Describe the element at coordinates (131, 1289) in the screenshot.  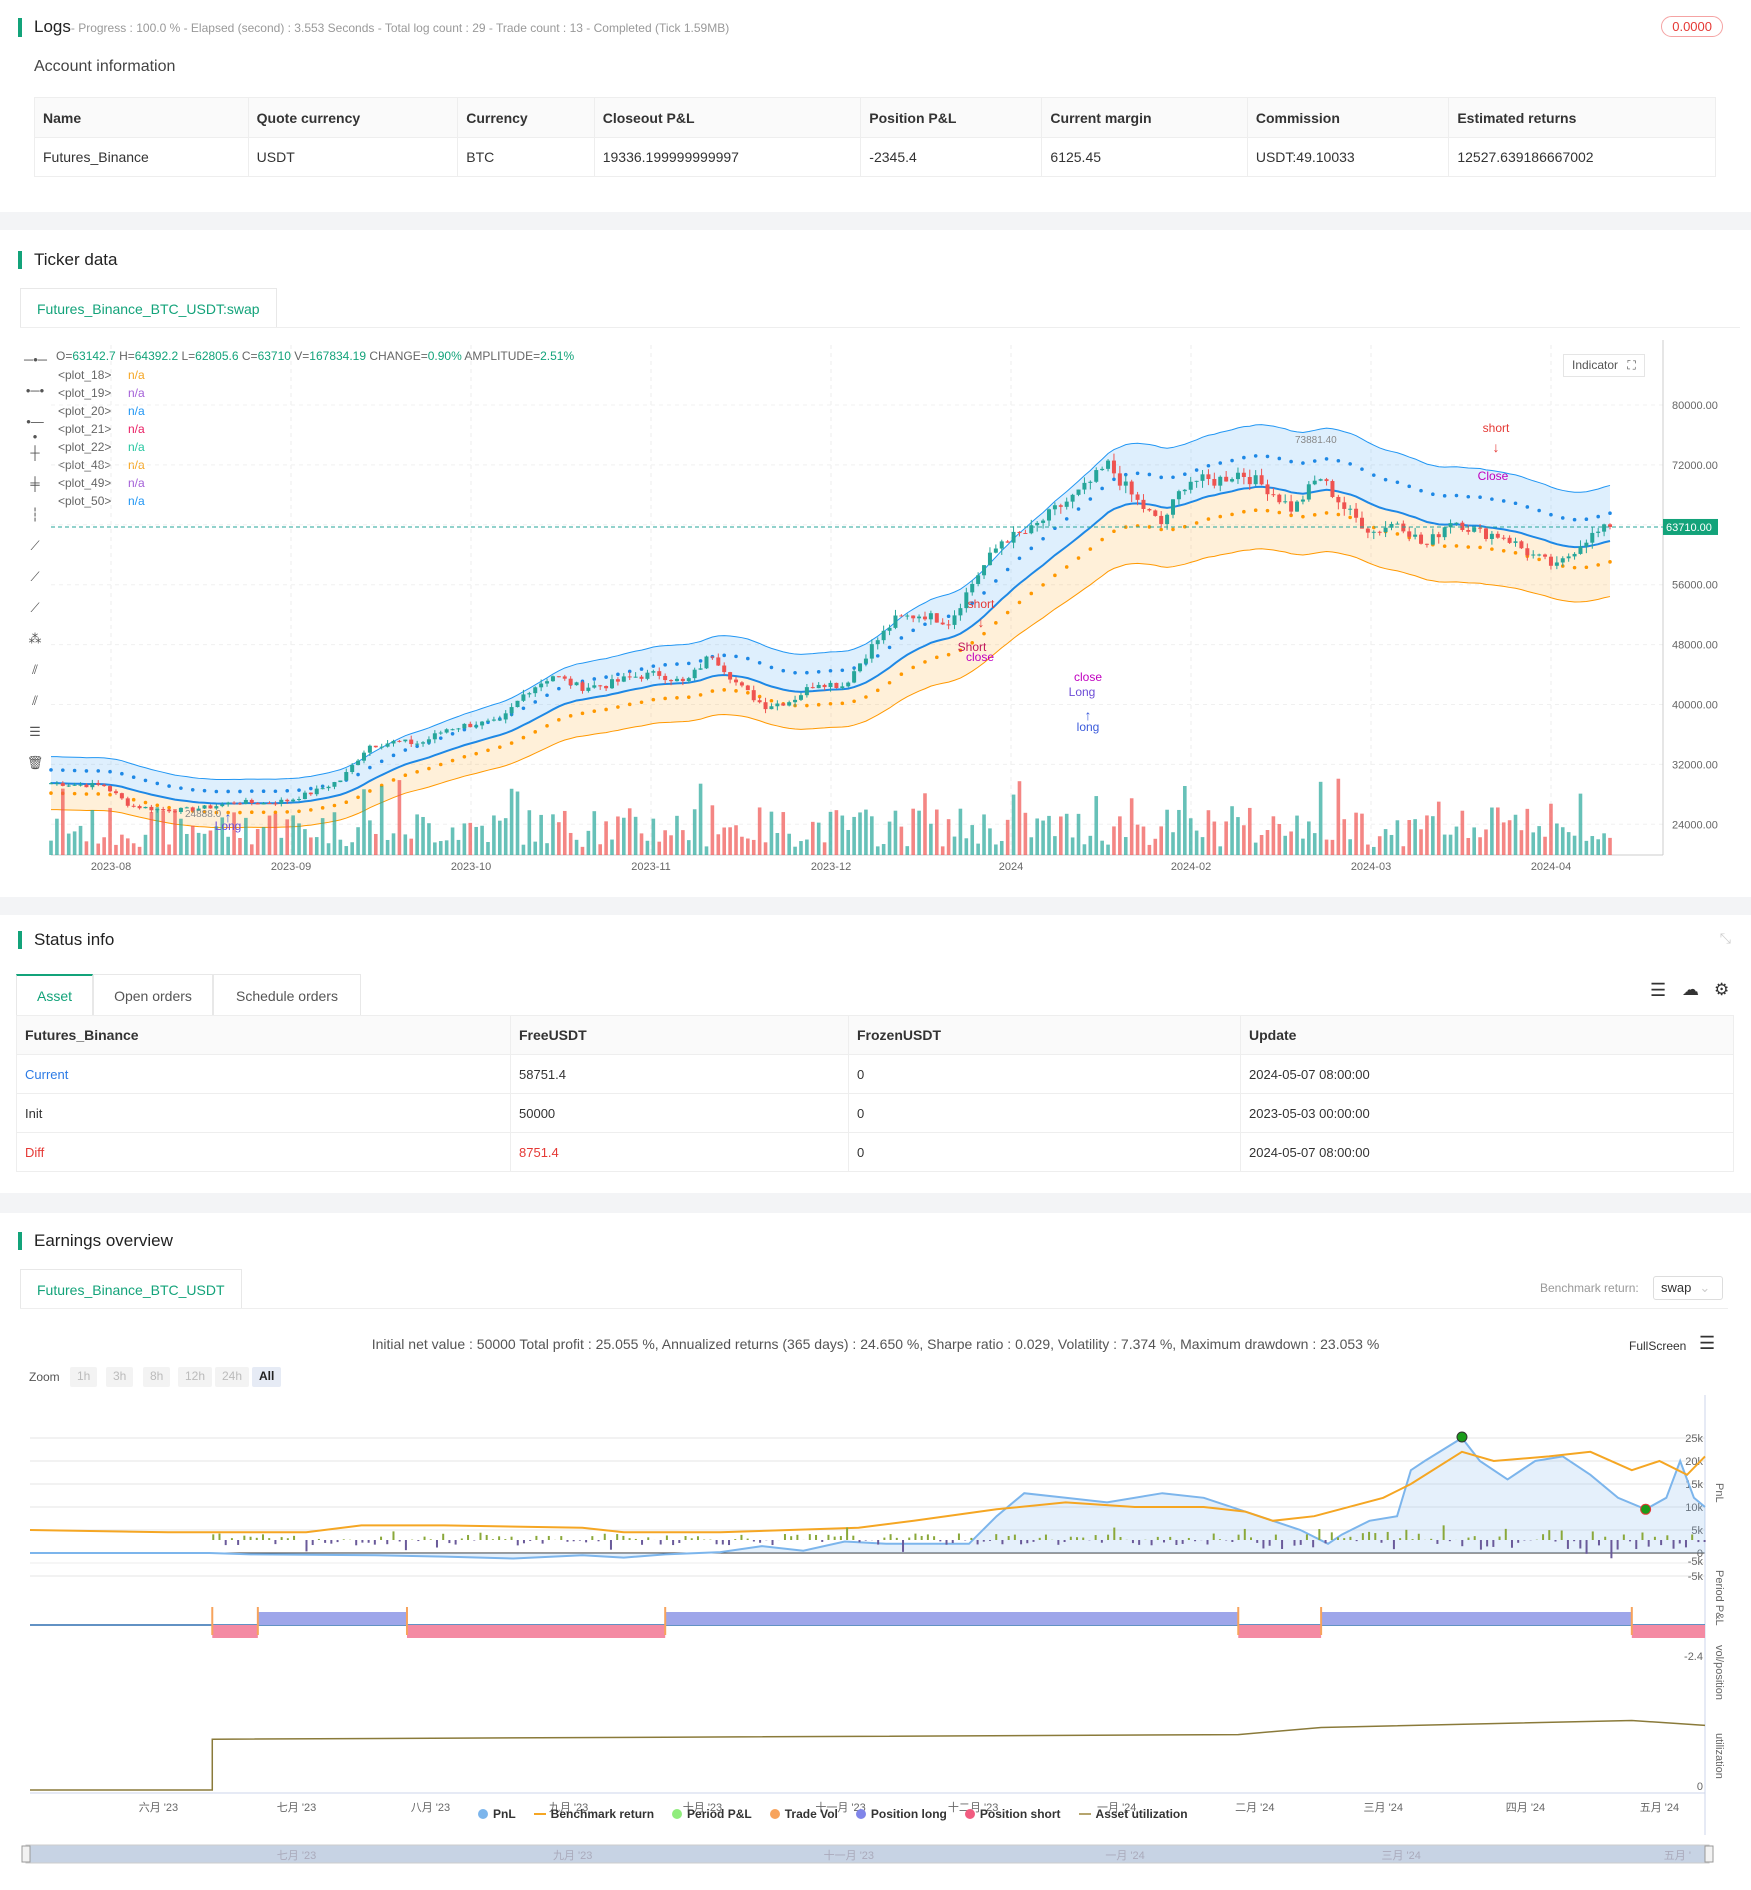
I see `tab-earnings-symbol: Futures_Binance_BTC_USDT` at that location.